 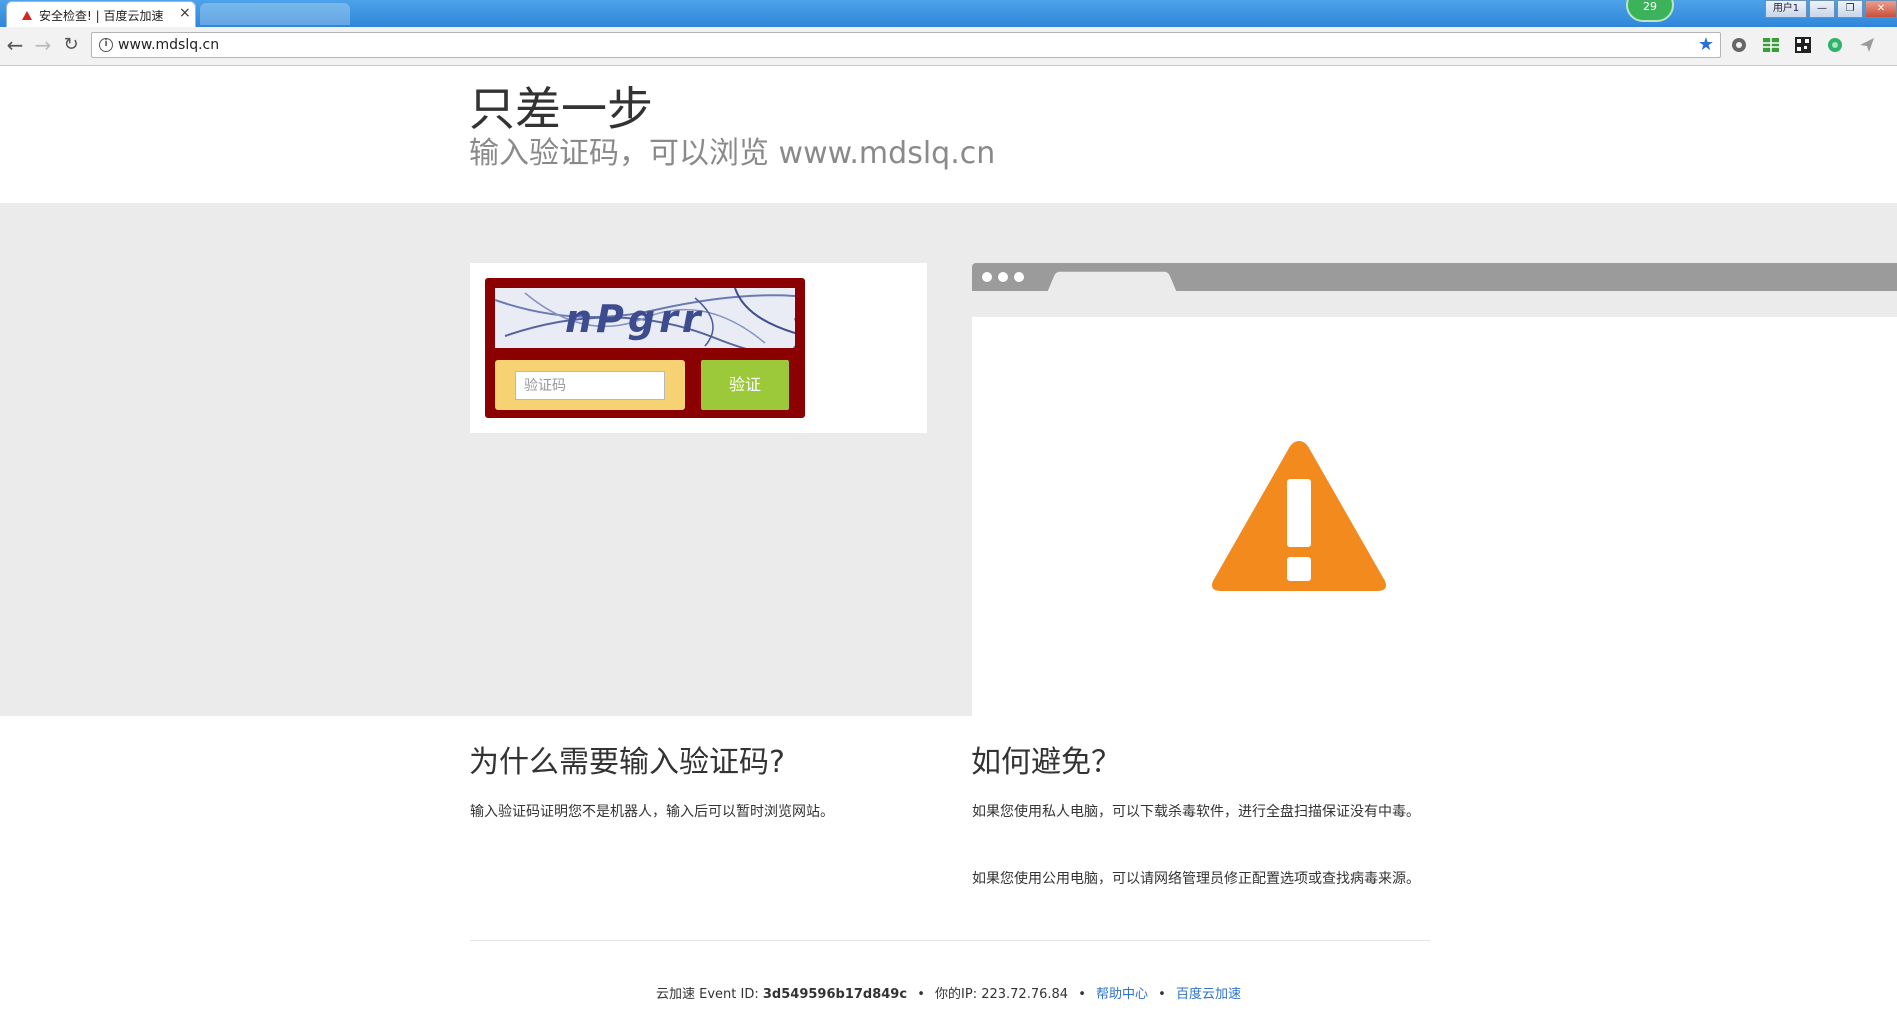 I want to click on extension-globe-icon, so click(x=1835, y=45).